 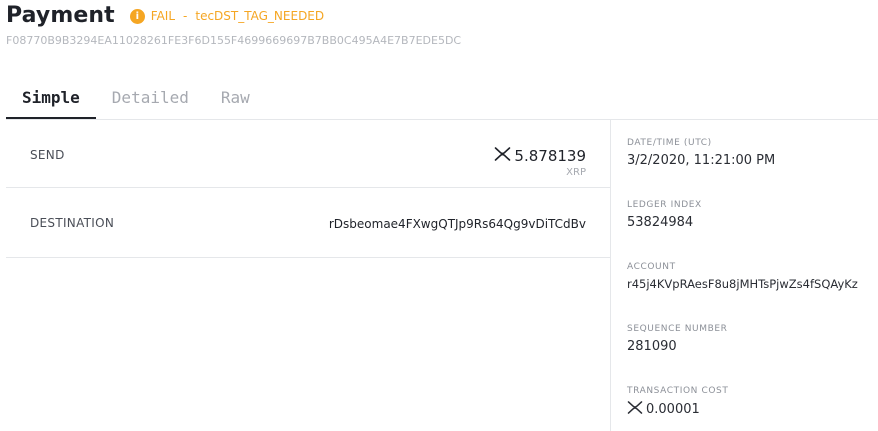 I want to click on title-row: Payment i FAIL - tecDST_TAG_NEEDED, so click(x=233, y=15).